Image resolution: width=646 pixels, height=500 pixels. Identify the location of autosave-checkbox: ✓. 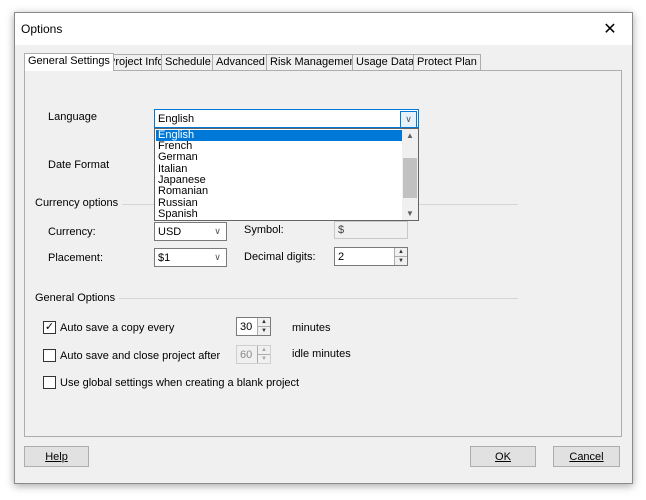
(49, 327).